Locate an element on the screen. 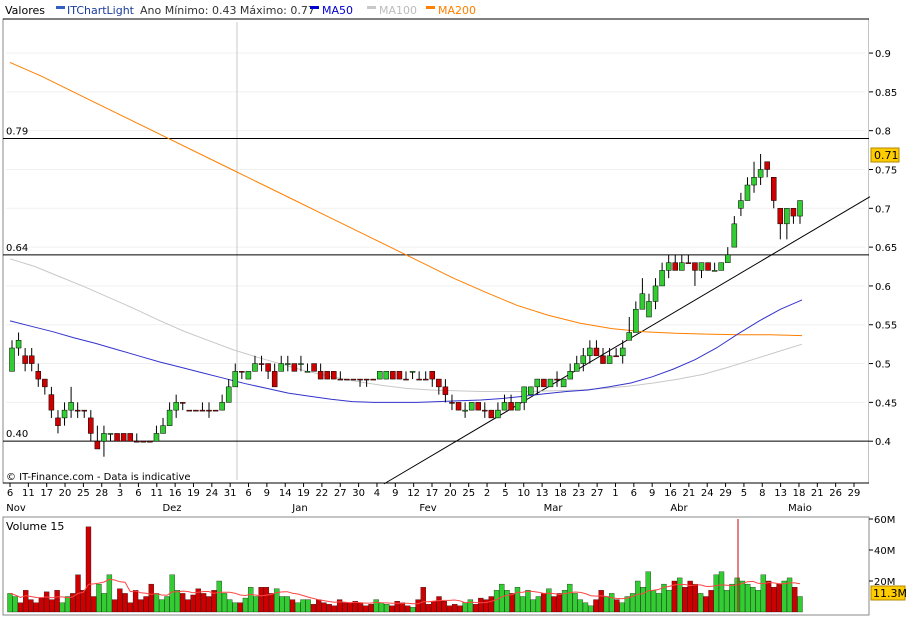 This screenshot has height=622, width=907. x-tick-label: 21 is located at coordinates (689, 493).